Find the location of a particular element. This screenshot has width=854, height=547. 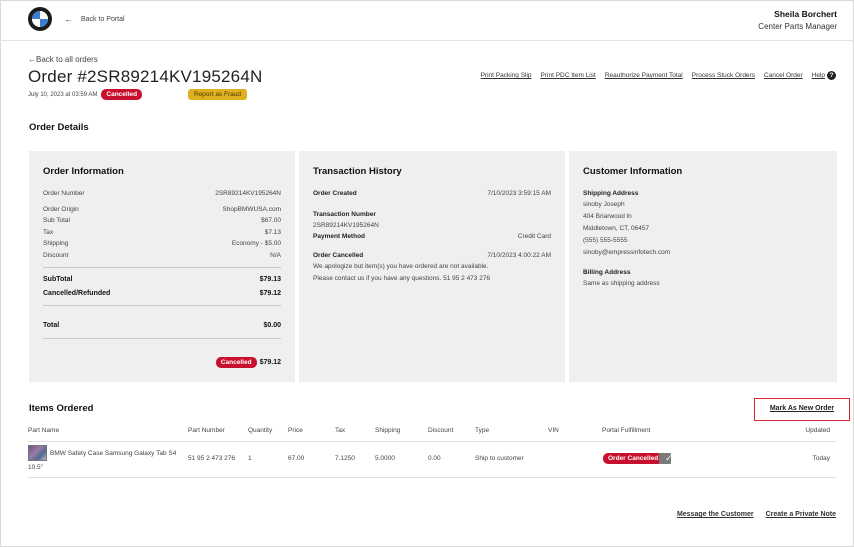

transaction-number-value: 2SR89214KV195264N is located at coordinates (346, 225).